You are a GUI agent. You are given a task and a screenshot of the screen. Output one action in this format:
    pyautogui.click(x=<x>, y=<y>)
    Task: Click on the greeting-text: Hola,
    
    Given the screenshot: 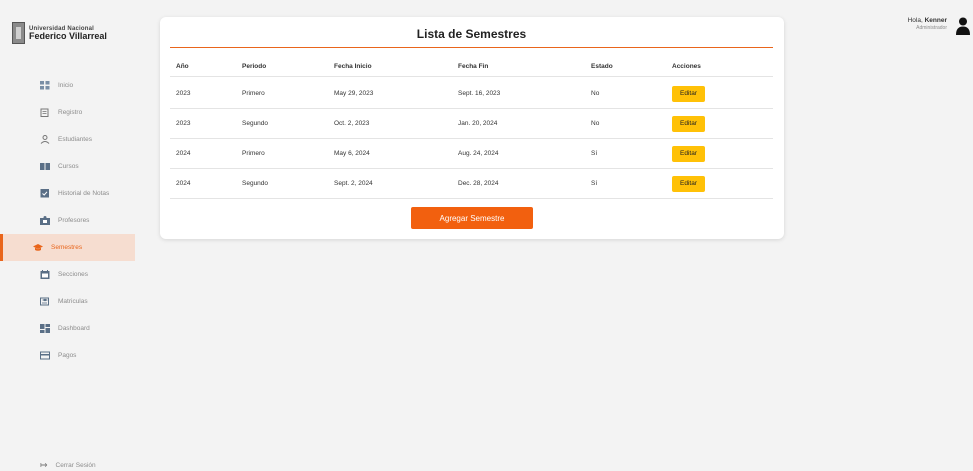 What is the action you would take?
    pyautogui.click(x=915, y=20)
    